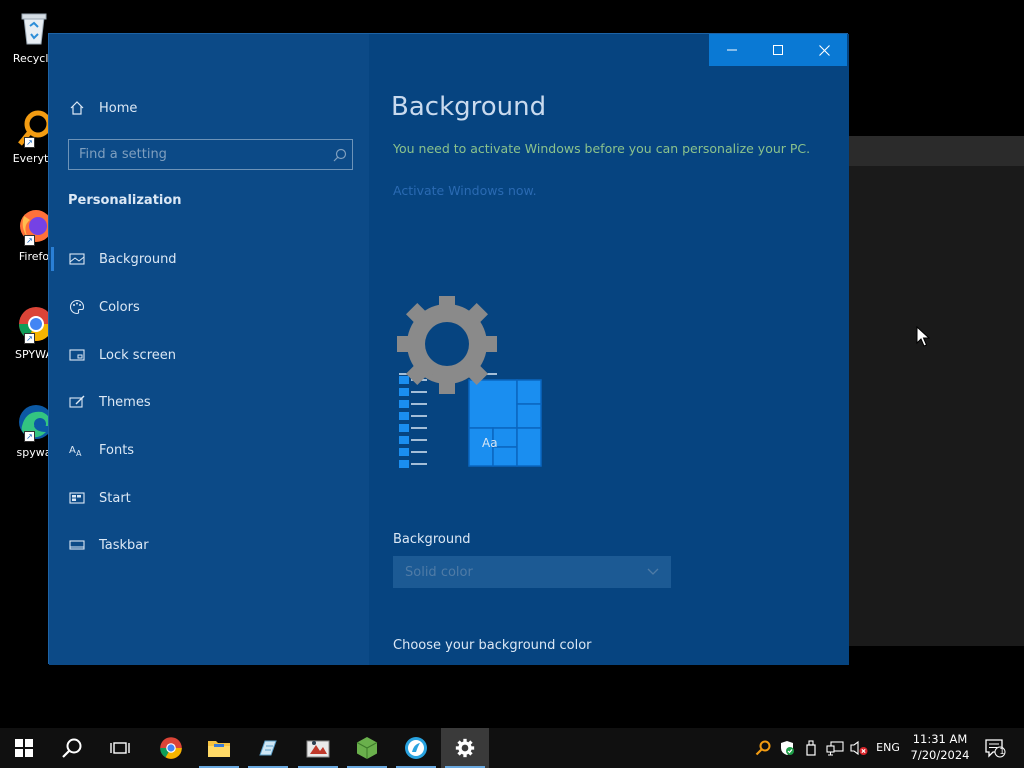 This screenshot has height=768, width=1024. What do you see at coordinates (492, 645) in the screenshot?
I see `choose-color-label: Choose your background color` at bounding box center [492, 645].